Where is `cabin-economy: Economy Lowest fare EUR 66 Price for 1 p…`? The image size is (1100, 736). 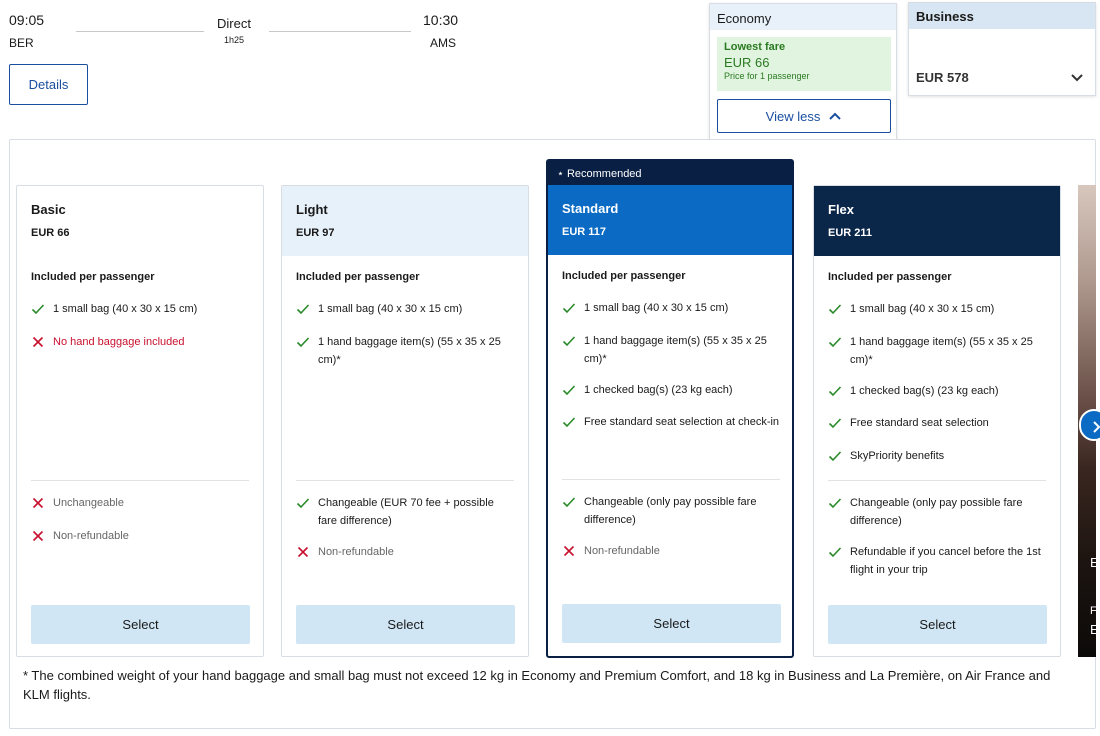 cabin-economy: Economy Lowest fare EUR 66 Price for 1 p… is located at coordinates (803, 71).